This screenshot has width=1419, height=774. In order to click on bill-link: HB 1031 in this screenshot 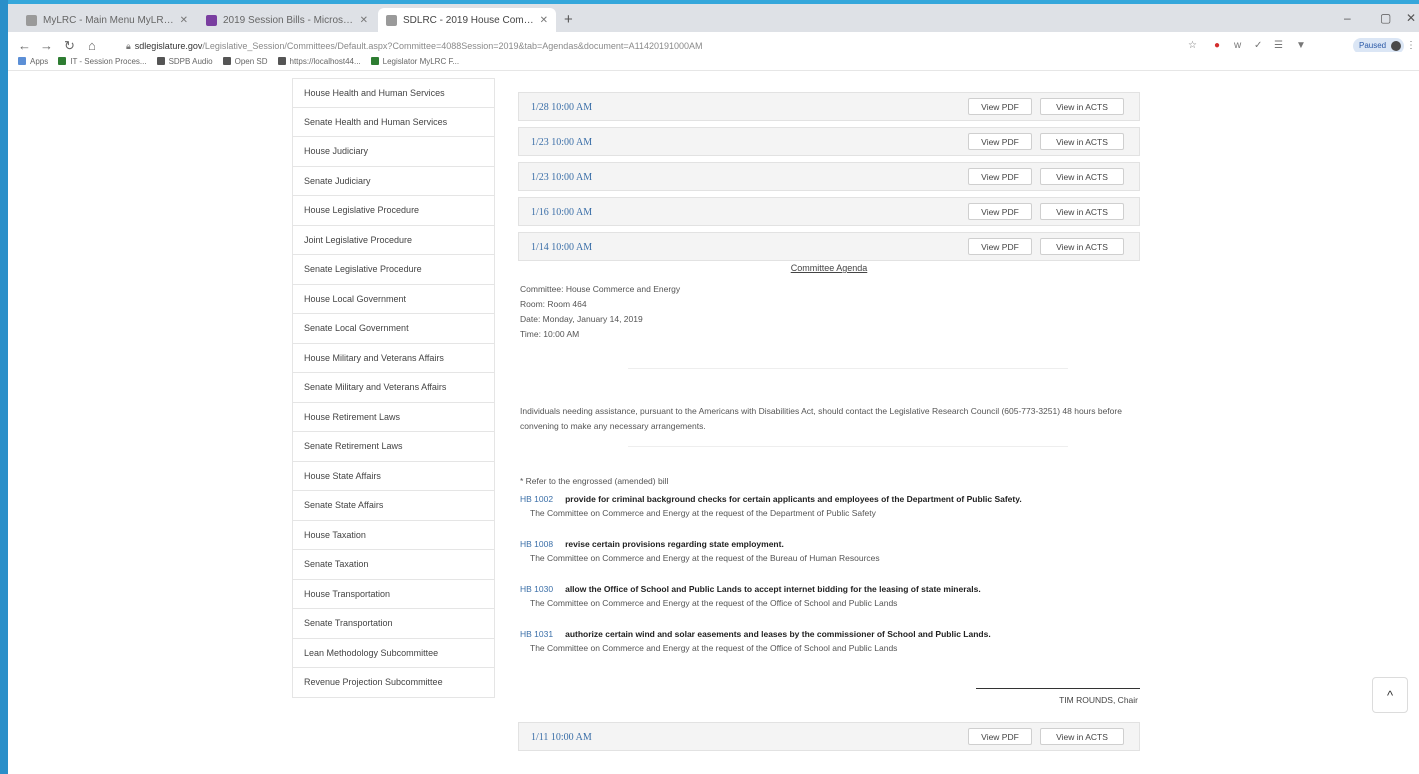, I will do `click(536, 634)`.